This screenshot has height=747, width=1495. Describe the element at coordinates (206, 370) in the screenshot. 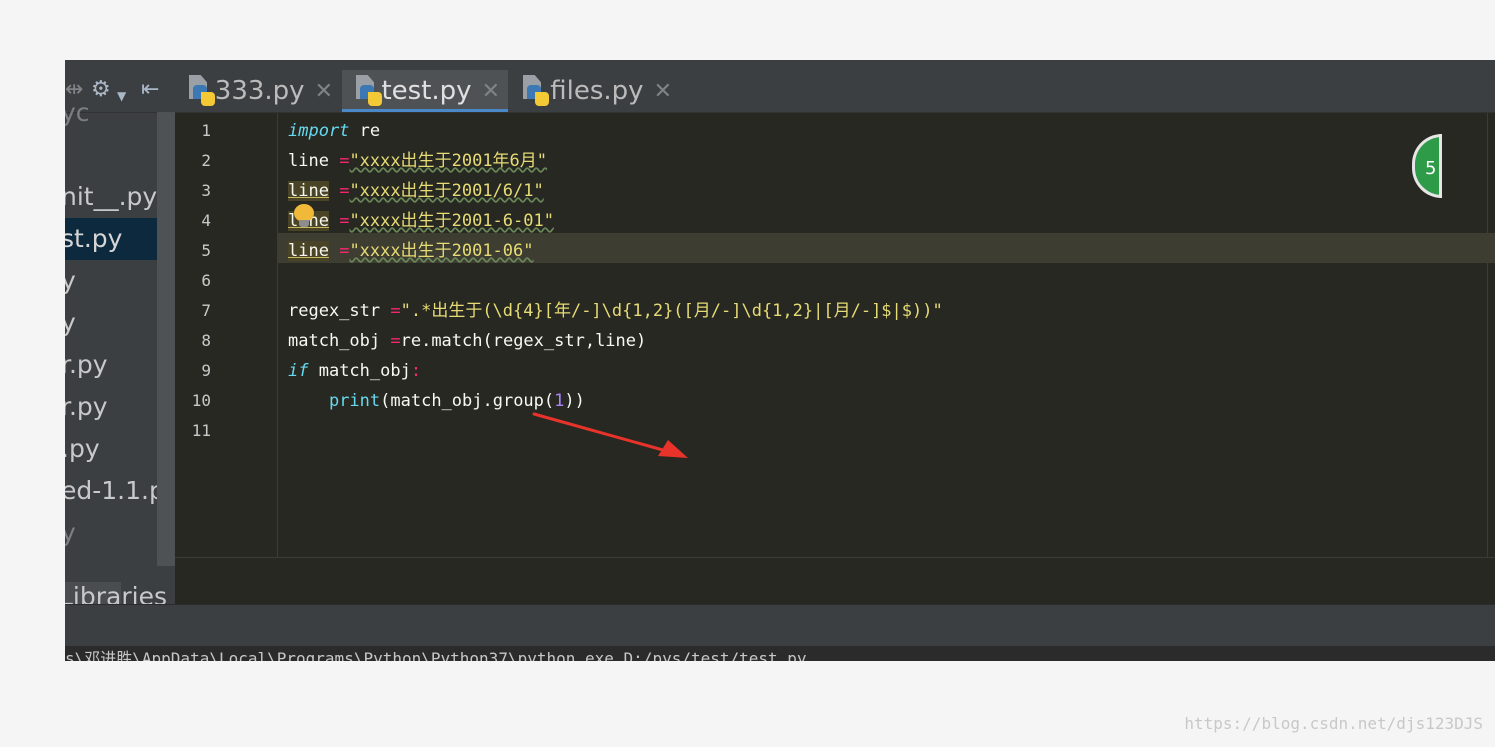

I see `line-number: 9` at that location.